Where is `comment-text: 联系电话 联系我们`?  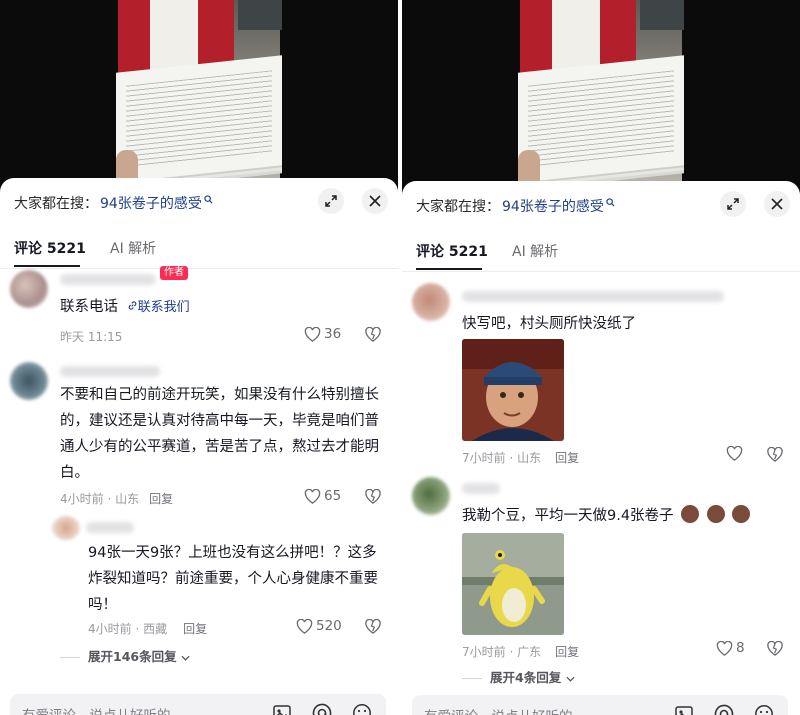 comment-text: 联系电话 联系我们 is located at coordinates (125, 307).